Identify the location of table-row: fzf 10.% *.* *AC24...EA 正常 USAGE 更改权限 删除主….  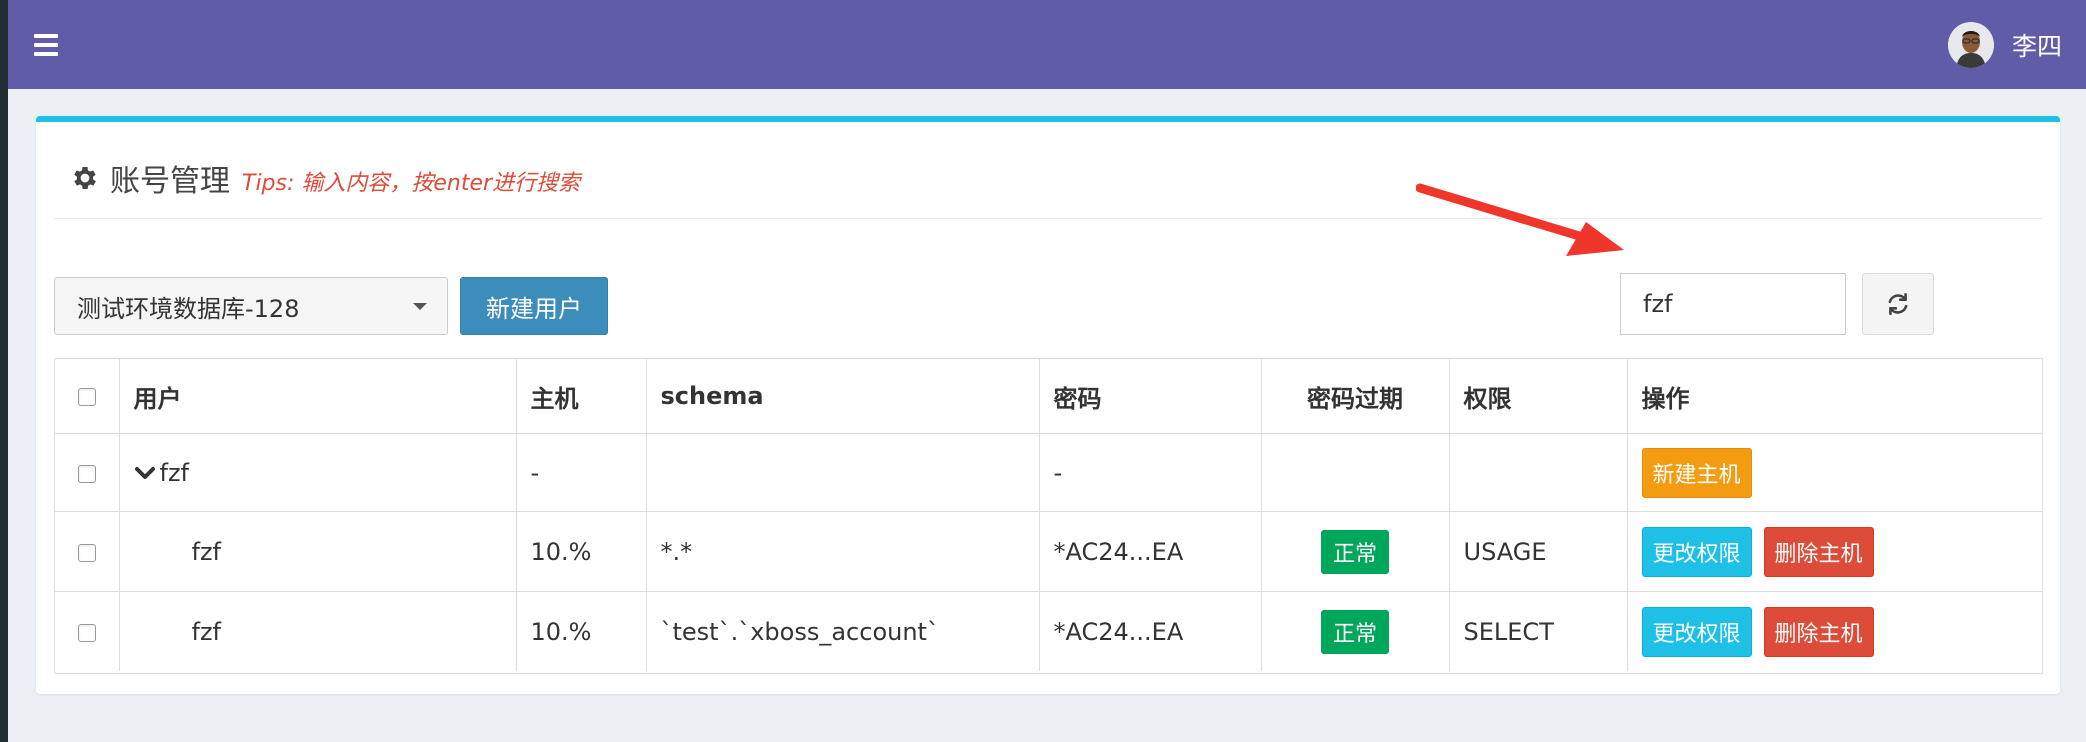
(1048, 551).